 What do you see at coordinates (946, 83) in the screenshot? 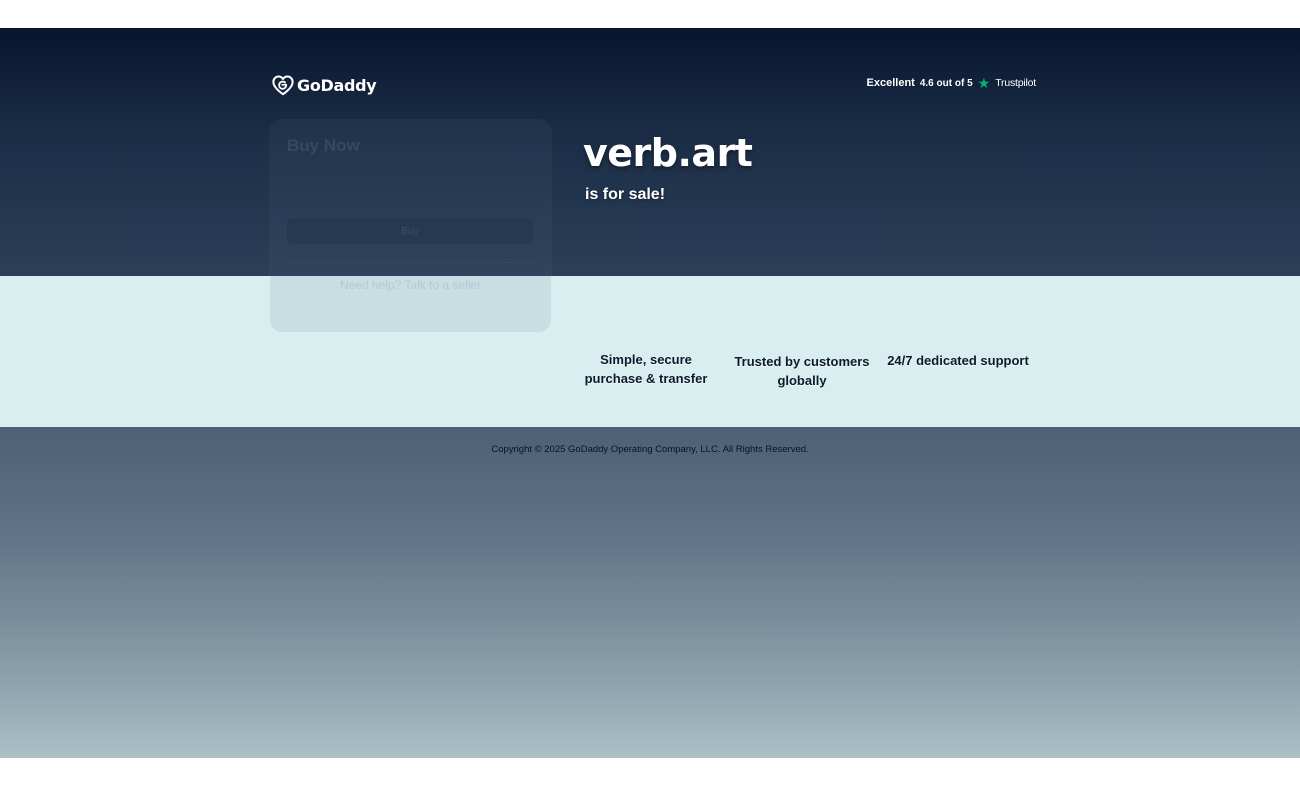
I see `trustpilot-score: 4.6 out of 5` at bounding box center [946, 83].